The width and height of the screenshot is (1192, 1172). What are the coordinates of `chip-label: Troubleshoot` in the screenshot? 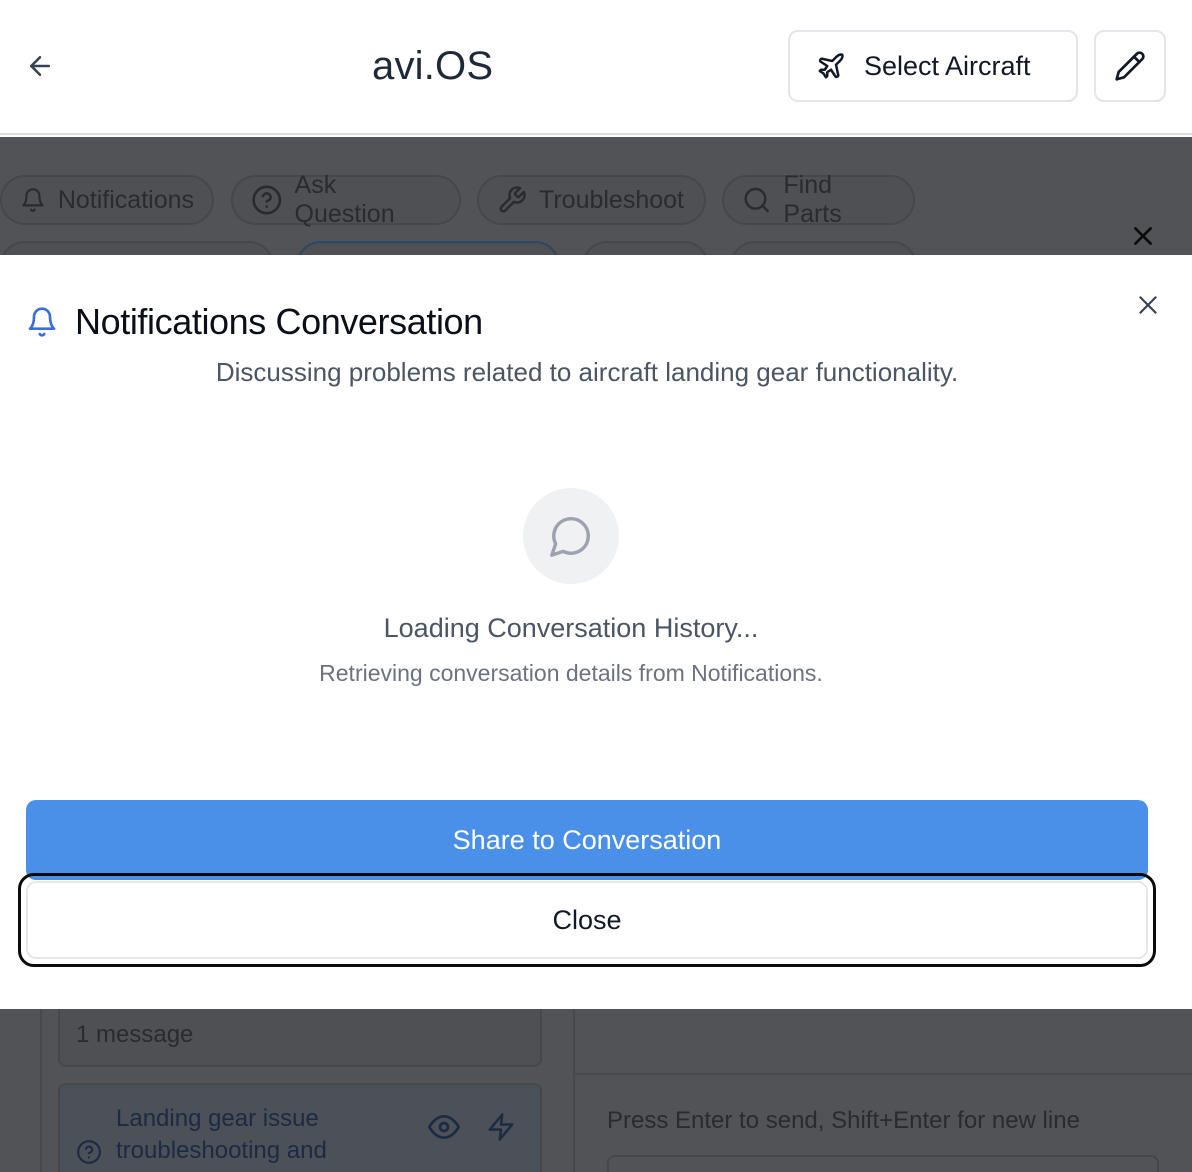 It's located at (611, 199).